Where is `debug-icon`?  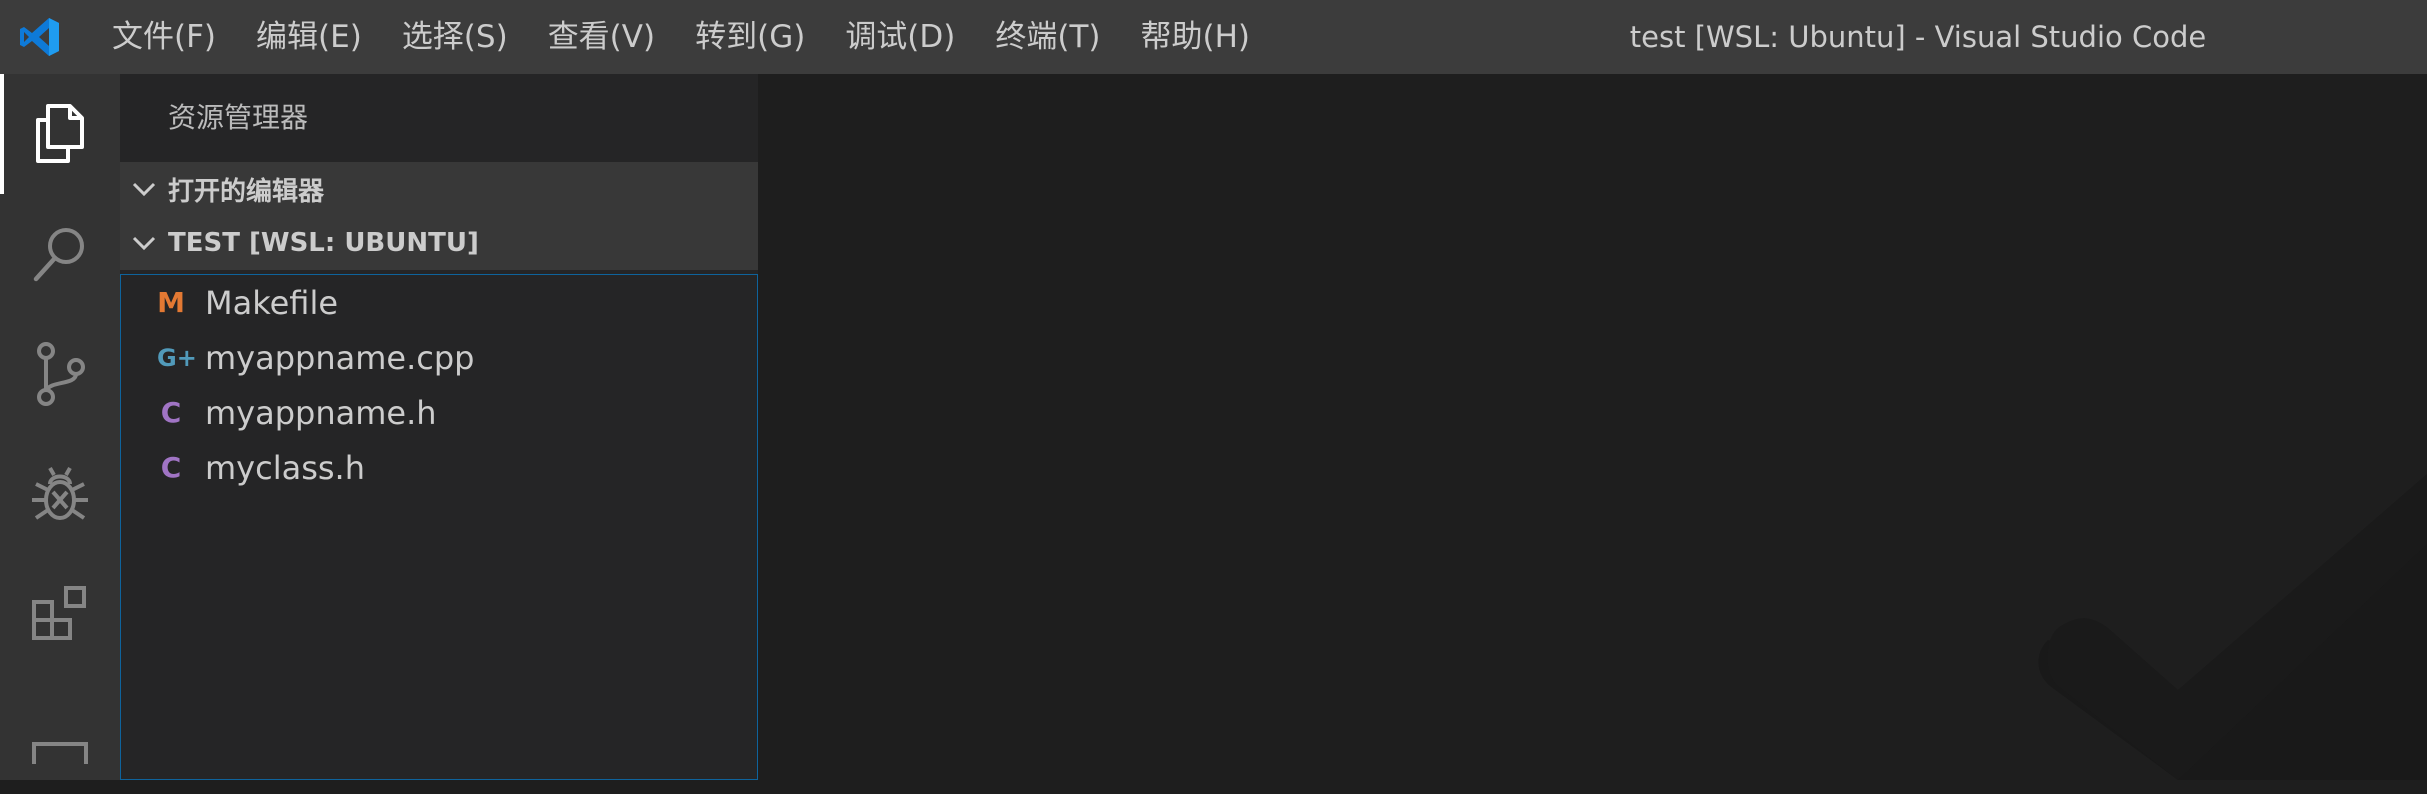
debug-icon is located at coordinates (60, 493).